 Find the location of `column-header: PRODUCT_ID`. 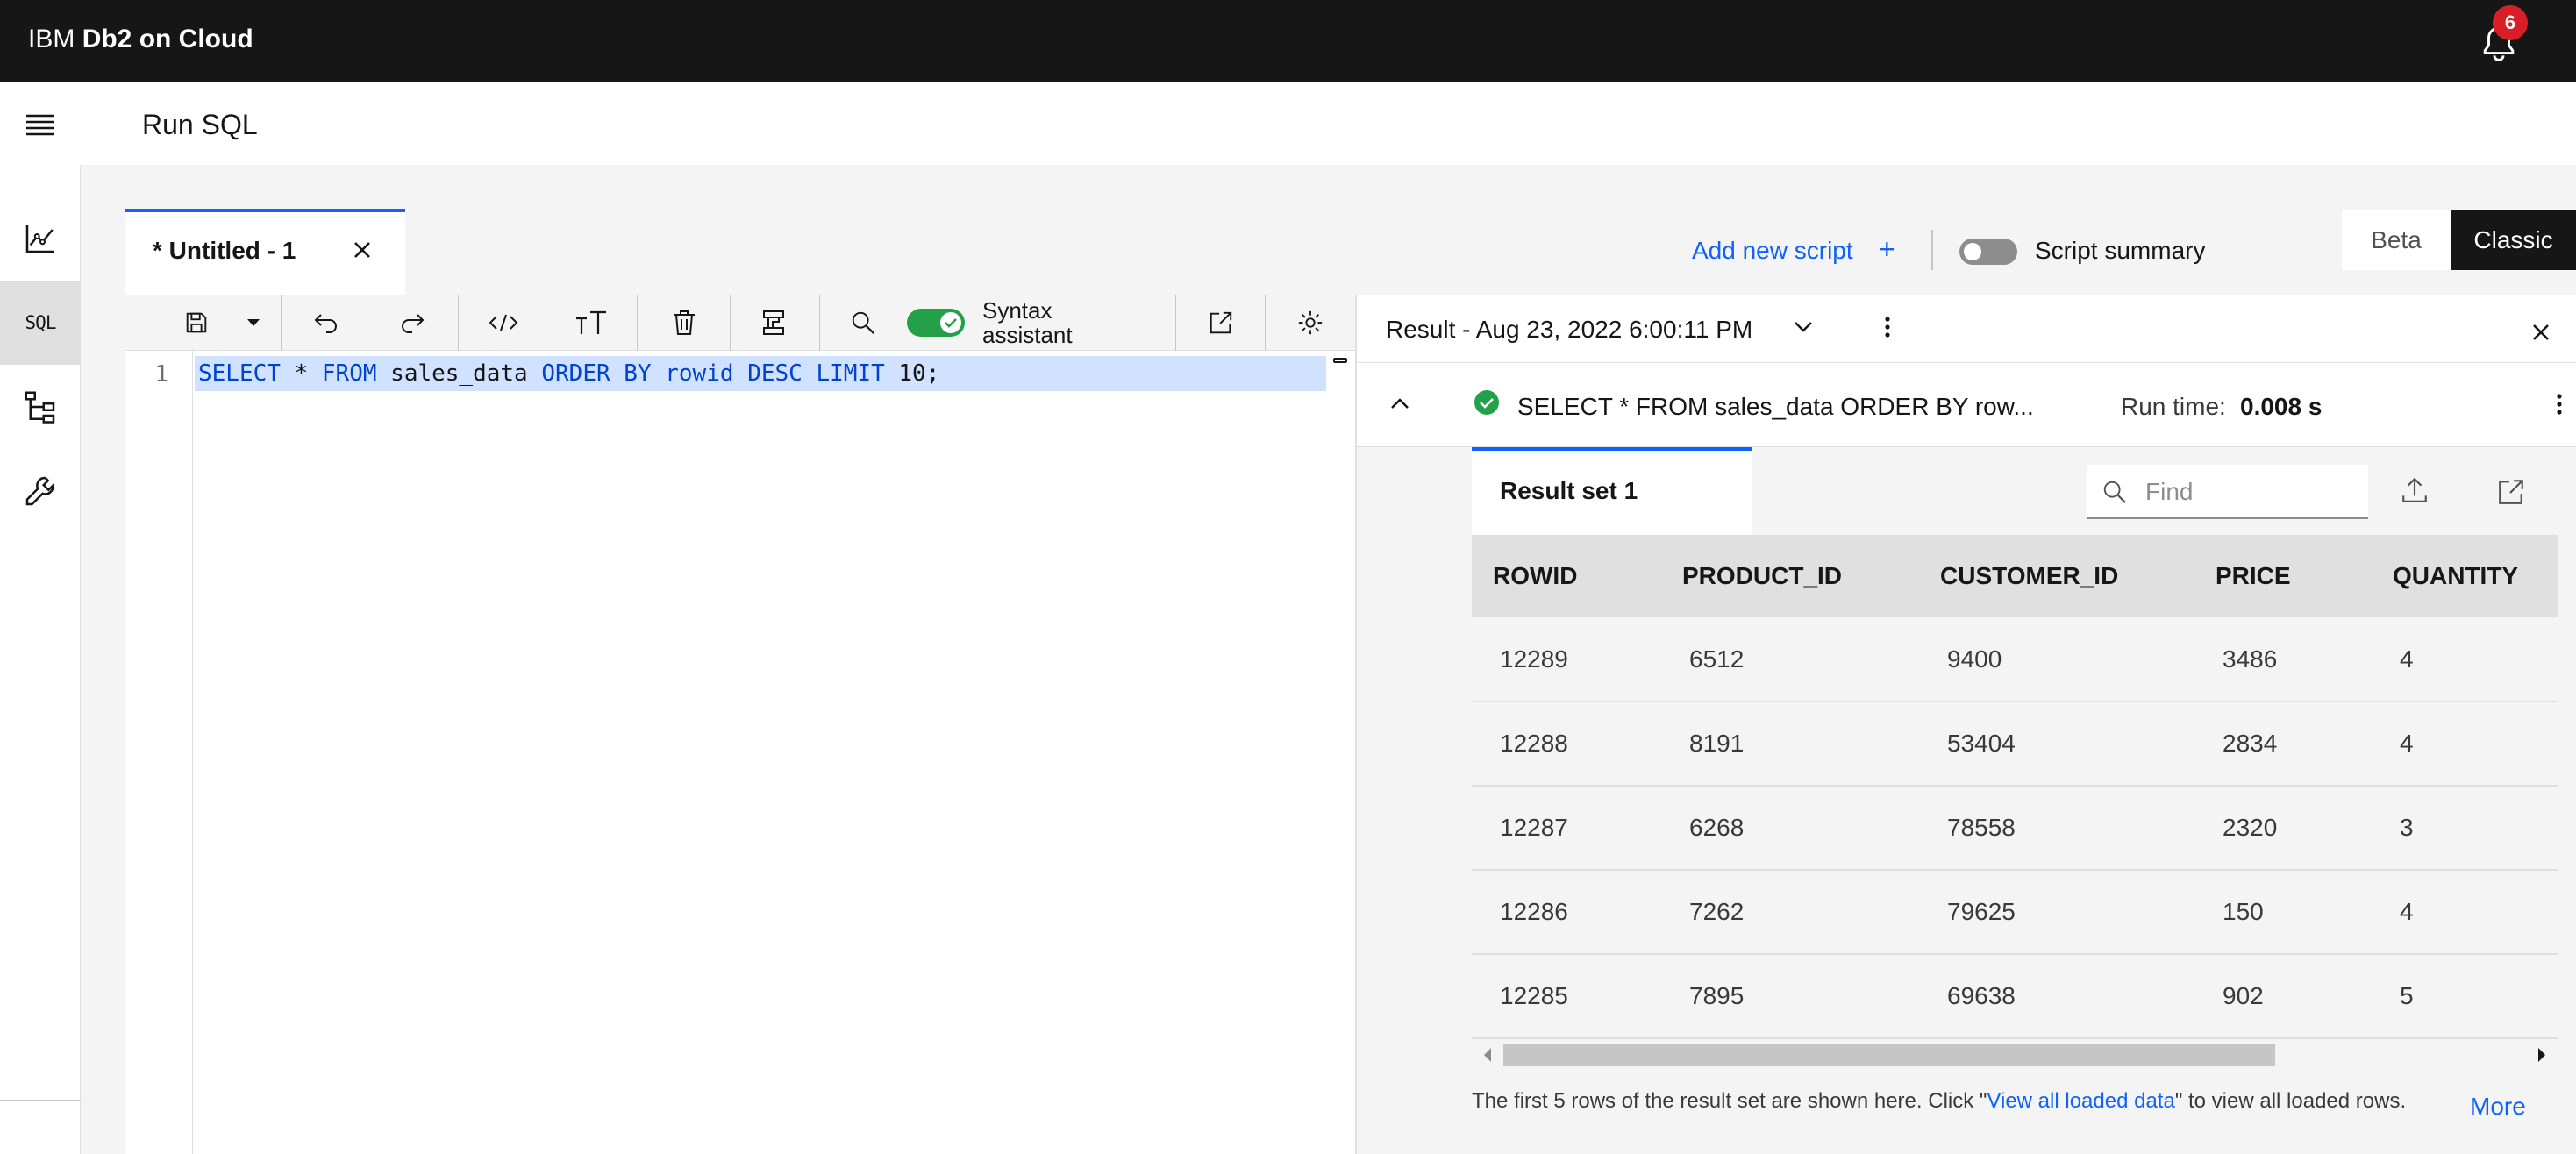

column-header: PRODUCT_ID is located at coordinates (1790, 576).